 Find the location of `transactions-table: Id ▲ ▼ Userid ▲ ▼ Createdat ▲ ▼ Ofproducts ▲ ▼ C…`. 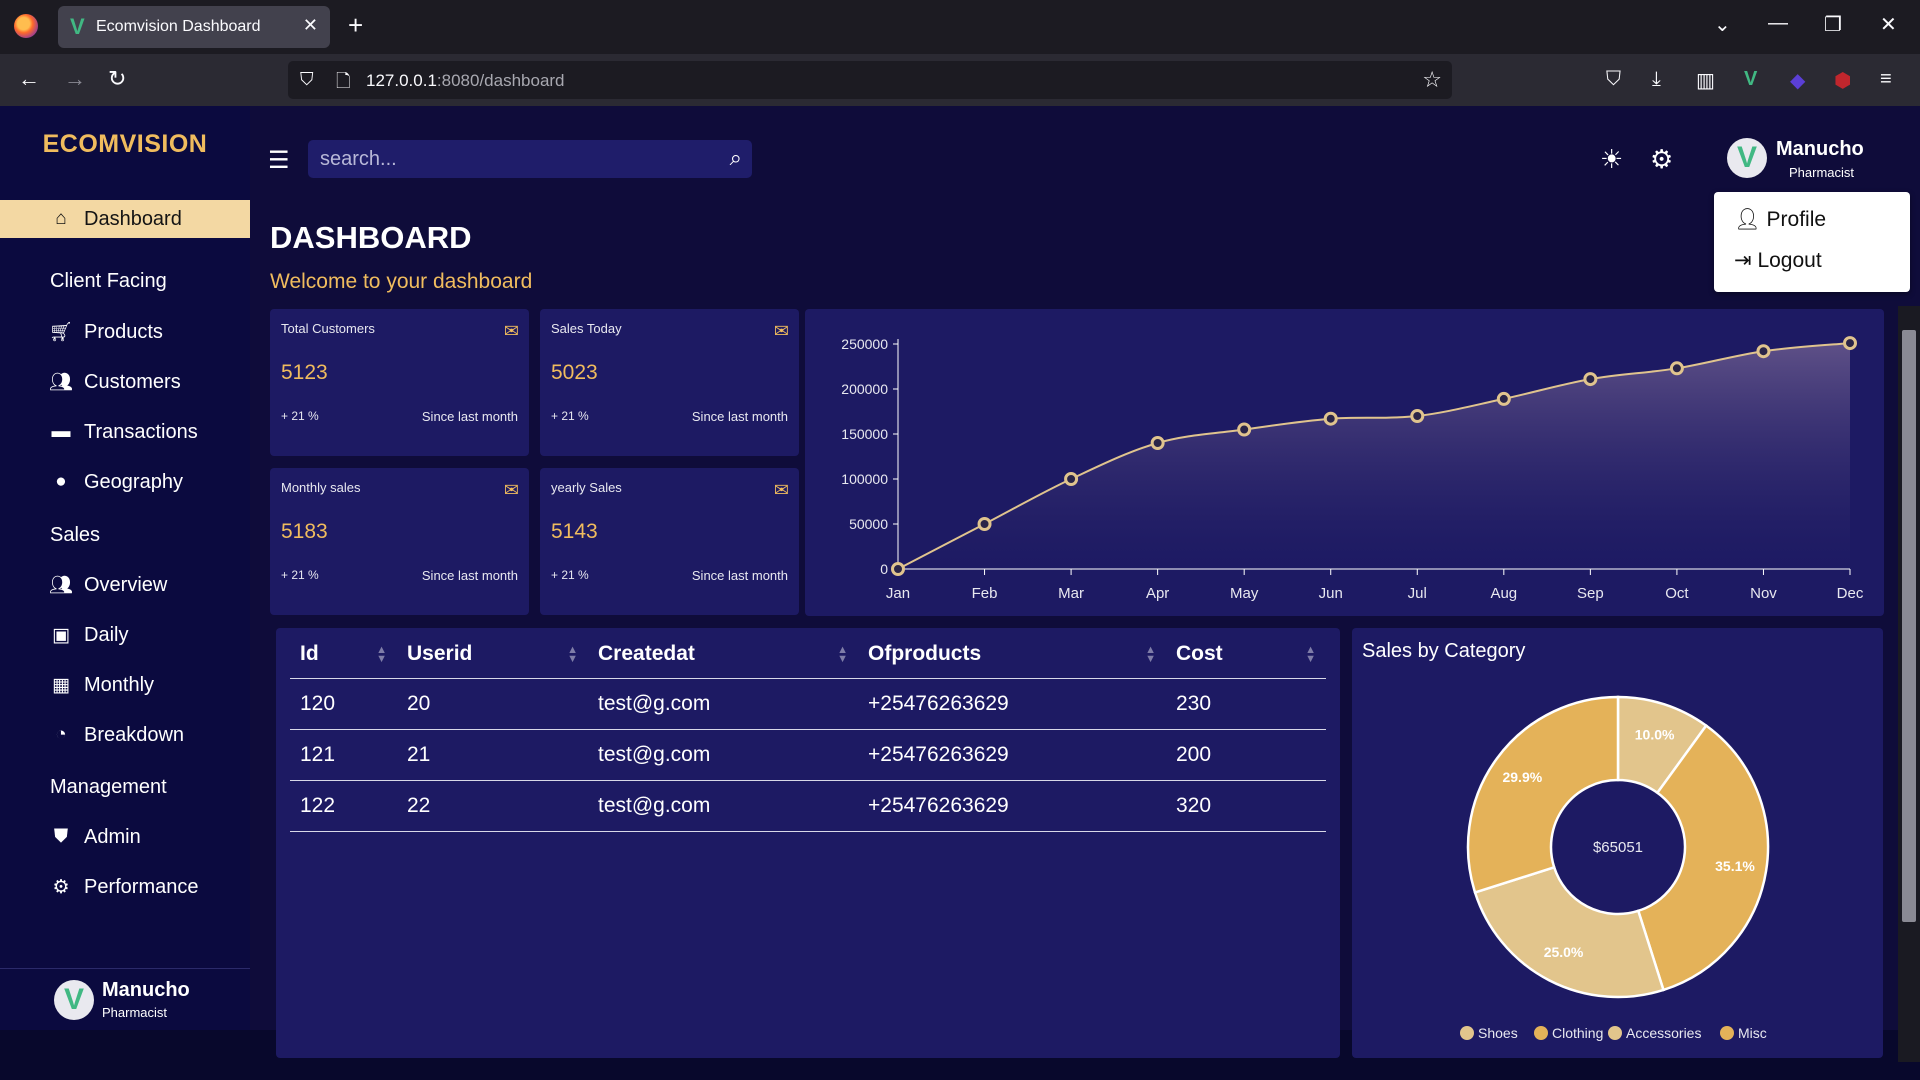

transactions-table: Id ▲ ▼ Userid ▲ ▼ Createdat ▲ ▼ Ofproducts ▲ ▼ C… is located at coordinates (808, 731).